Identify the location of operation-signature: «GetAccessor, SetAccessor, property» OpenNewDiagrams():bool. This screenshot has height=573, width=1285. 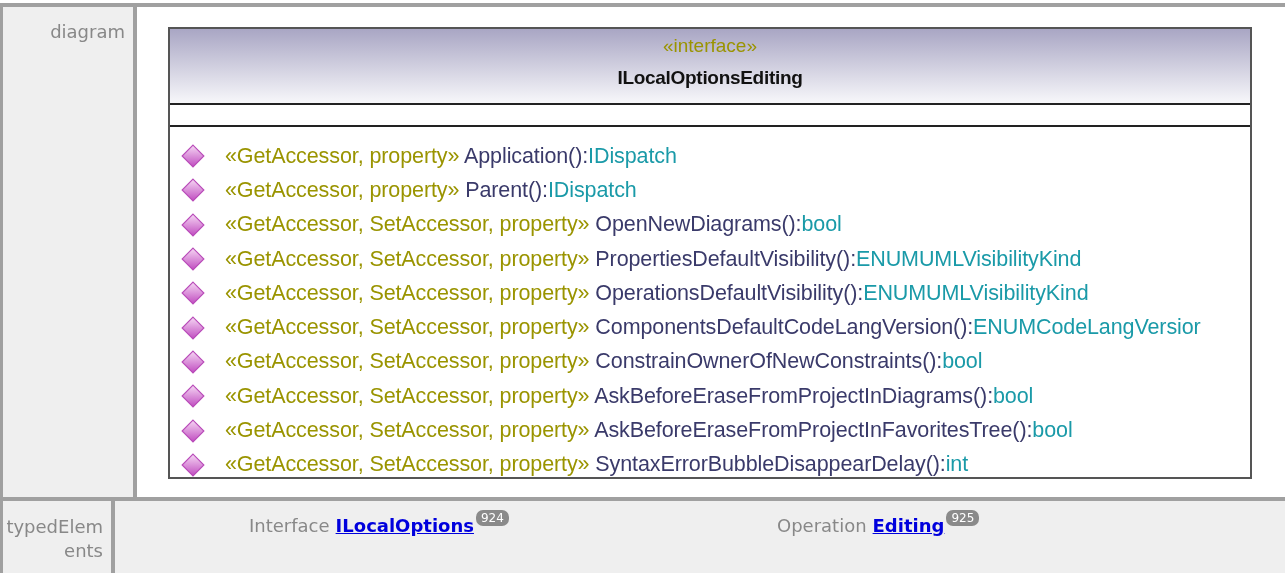
(533, 225).